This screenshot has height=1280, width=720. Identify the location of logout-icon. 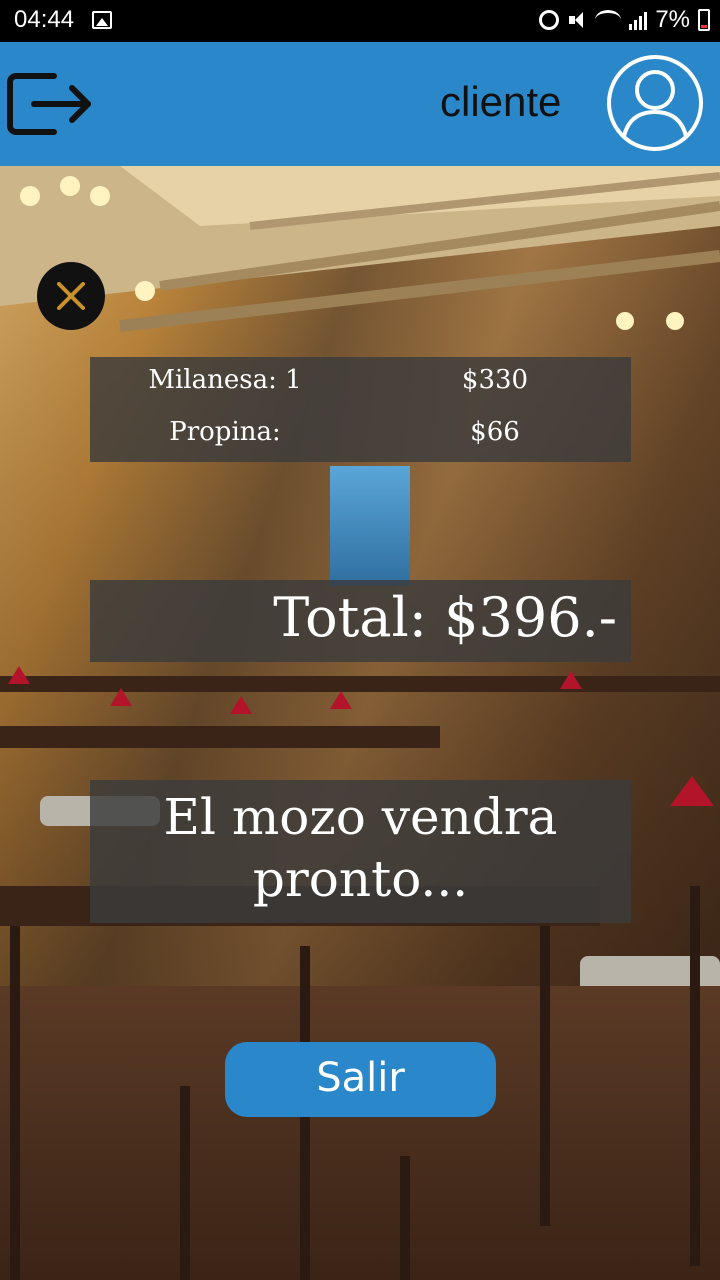
(50, 104).